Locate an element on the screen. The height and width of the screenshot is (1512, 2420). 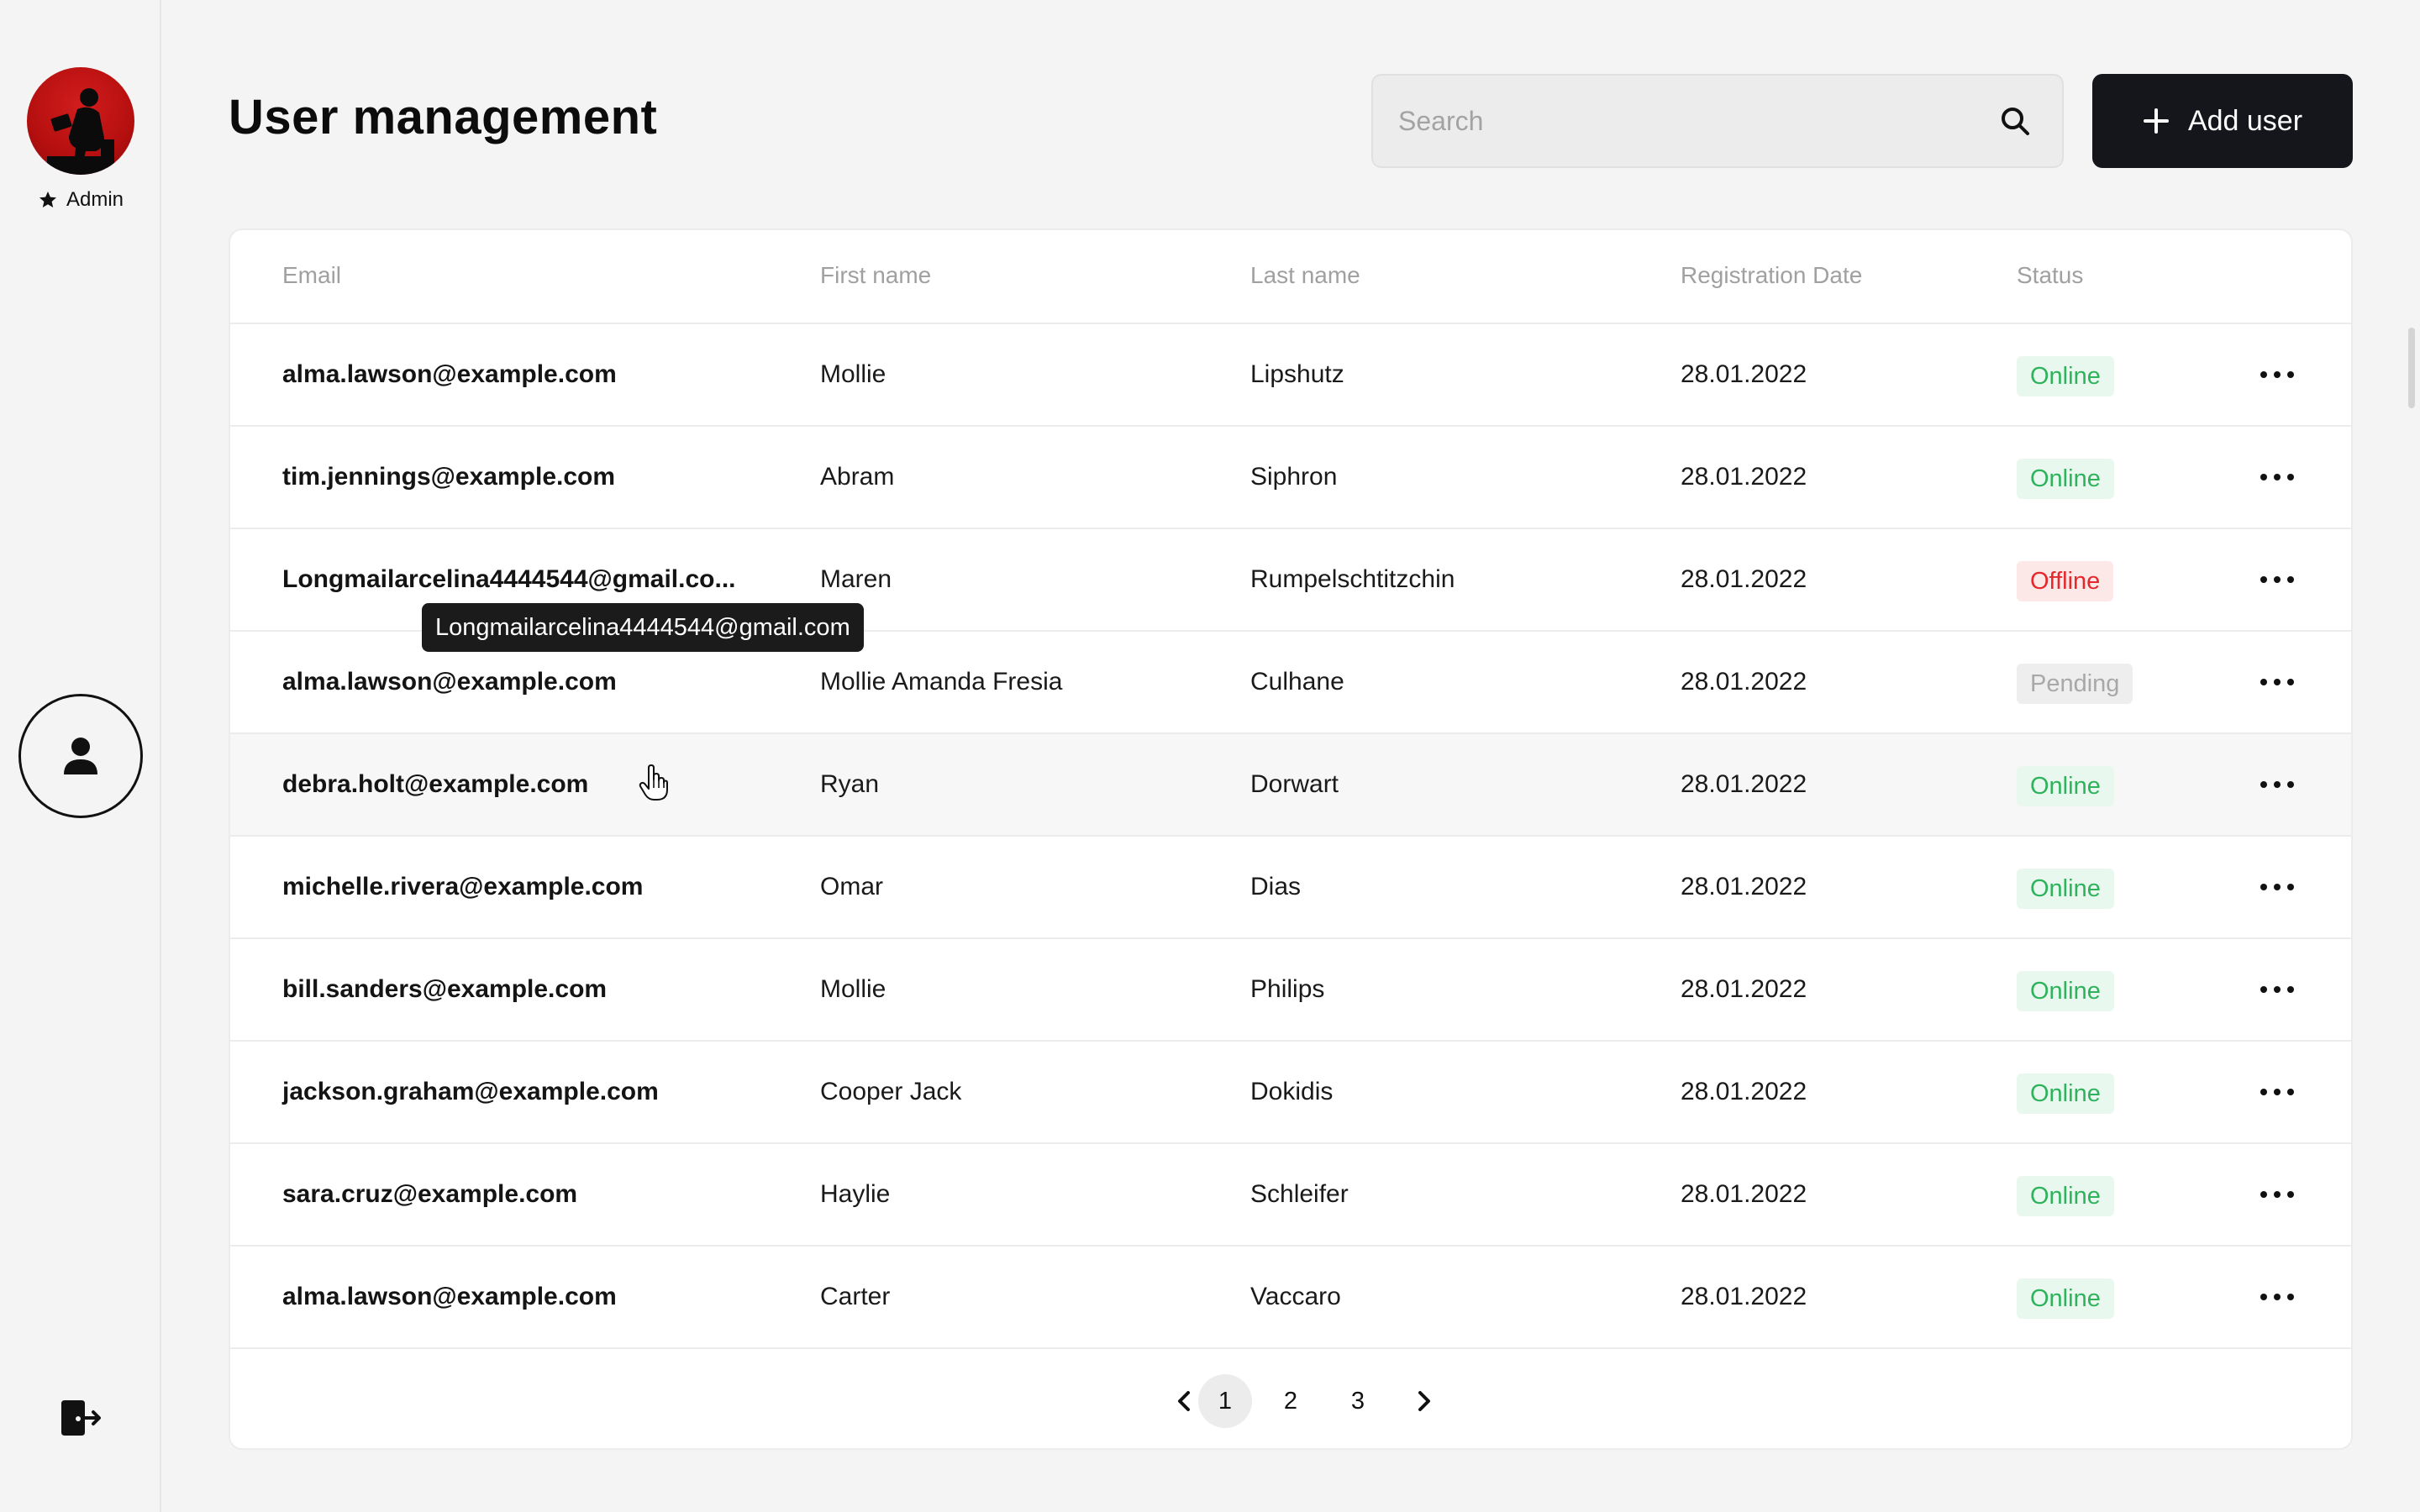
cell-last-name: Dorwart is located at coordinates (1294, 784).